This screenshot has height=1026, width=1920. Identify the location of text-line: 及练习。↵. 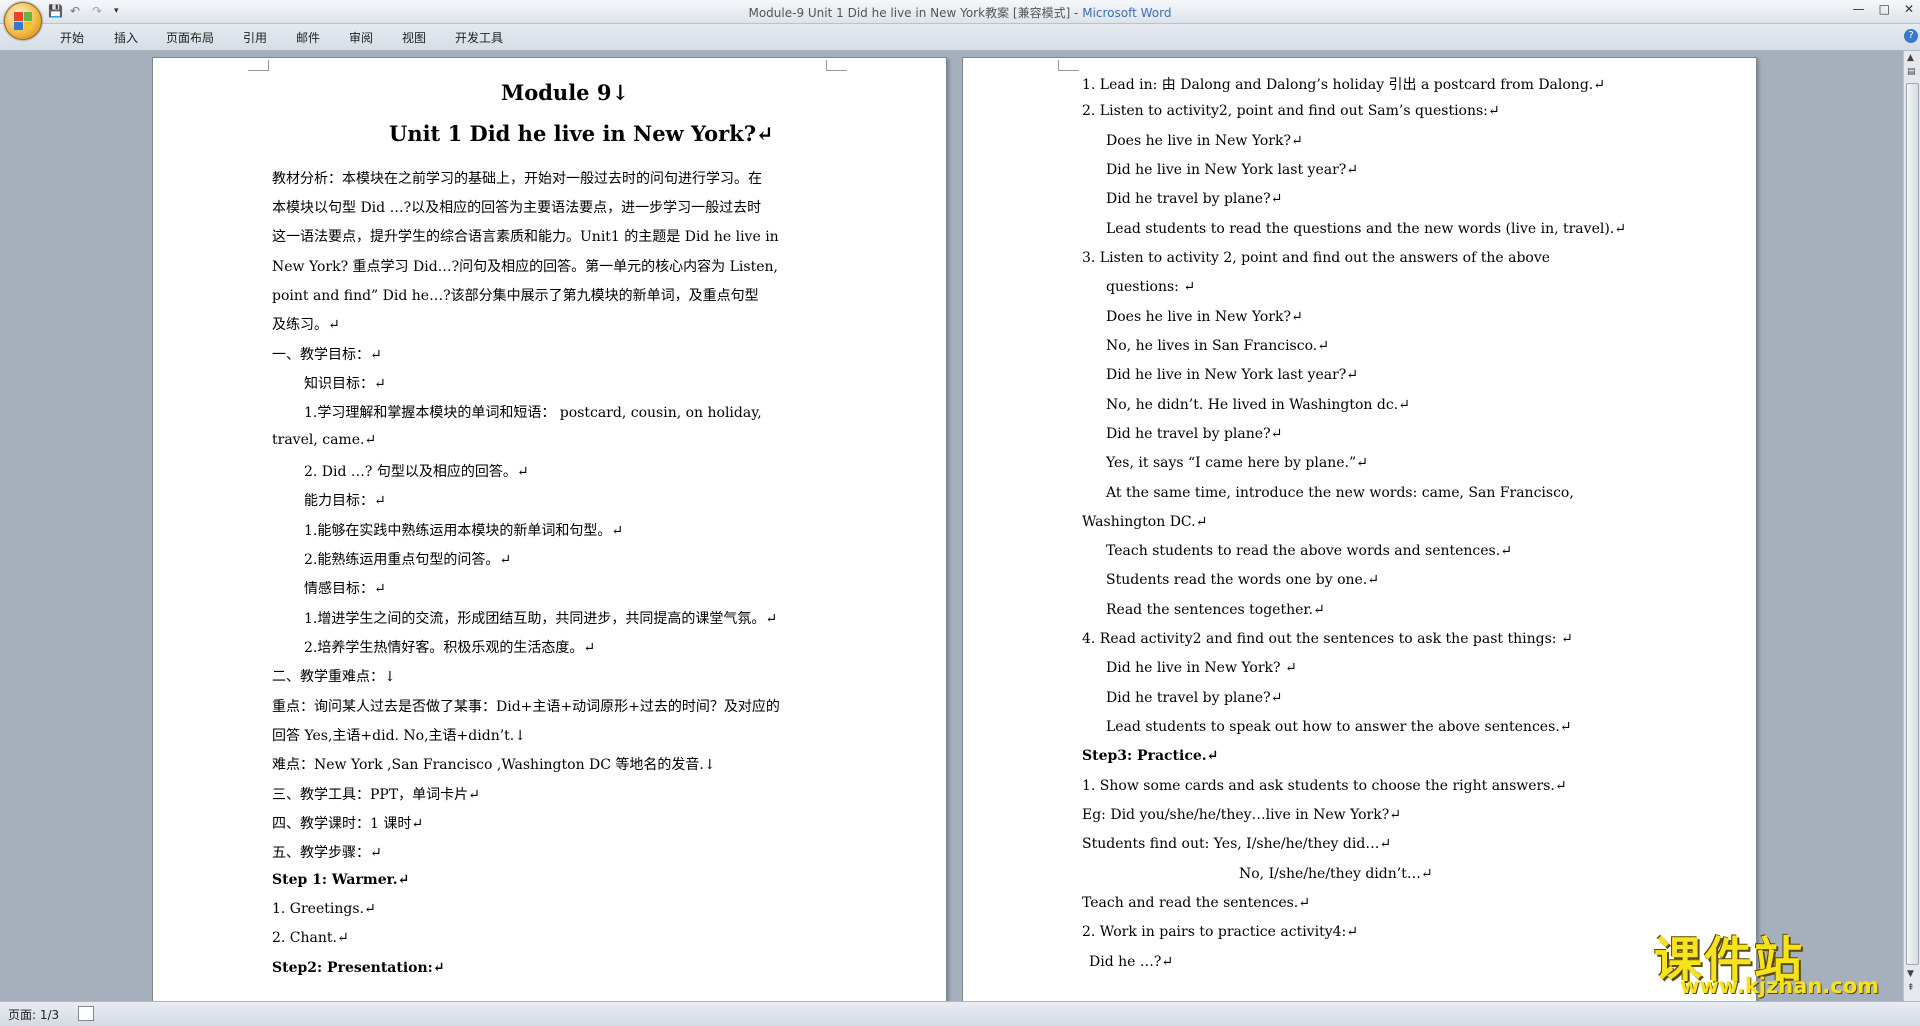
(306, 325).